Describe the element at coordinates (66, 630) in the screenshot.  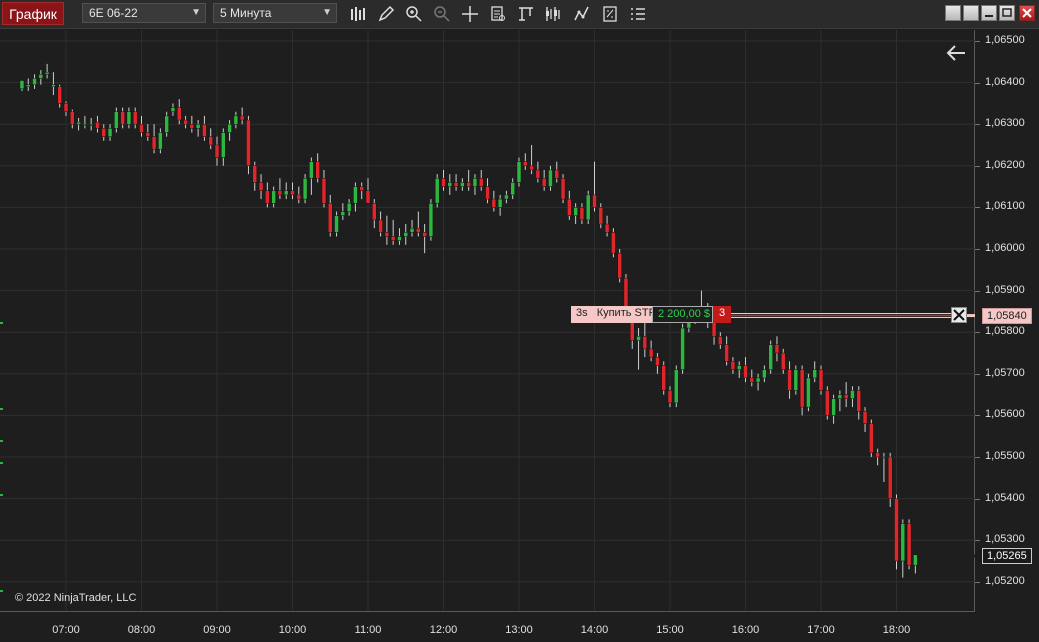
I see `time-tick-label: 07:00` at that location.